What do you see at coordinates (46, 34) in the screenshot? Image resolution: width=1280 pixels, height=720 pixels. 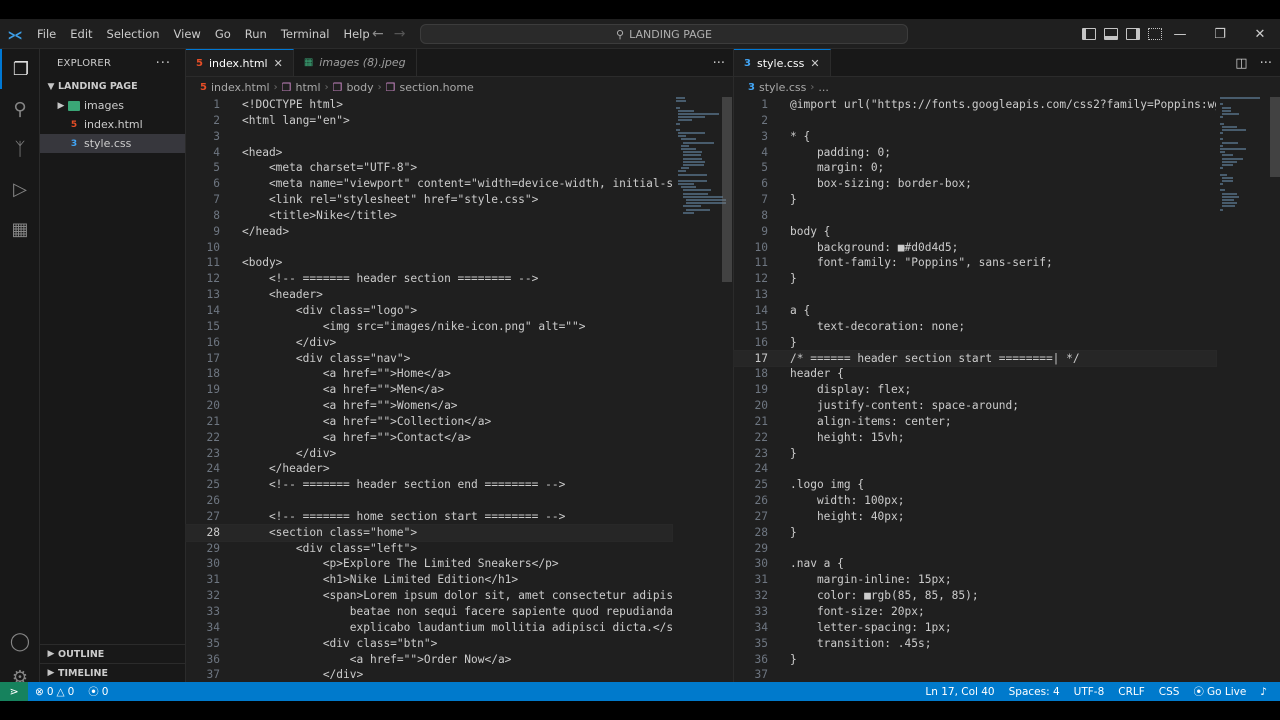 I see `menu-file: File` at bounding box center [46, 34].